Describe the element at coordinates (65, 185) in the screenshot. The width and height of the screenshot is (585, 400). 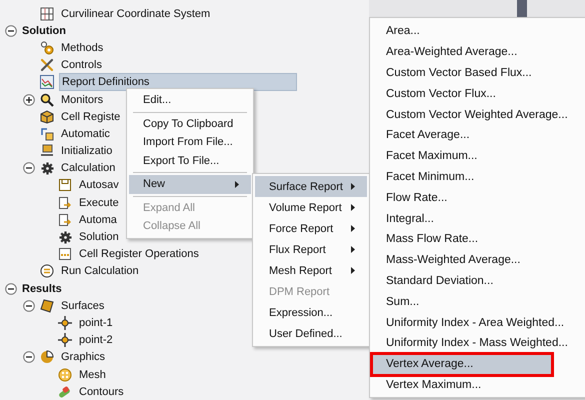
I see `floppy-icon` at that location.